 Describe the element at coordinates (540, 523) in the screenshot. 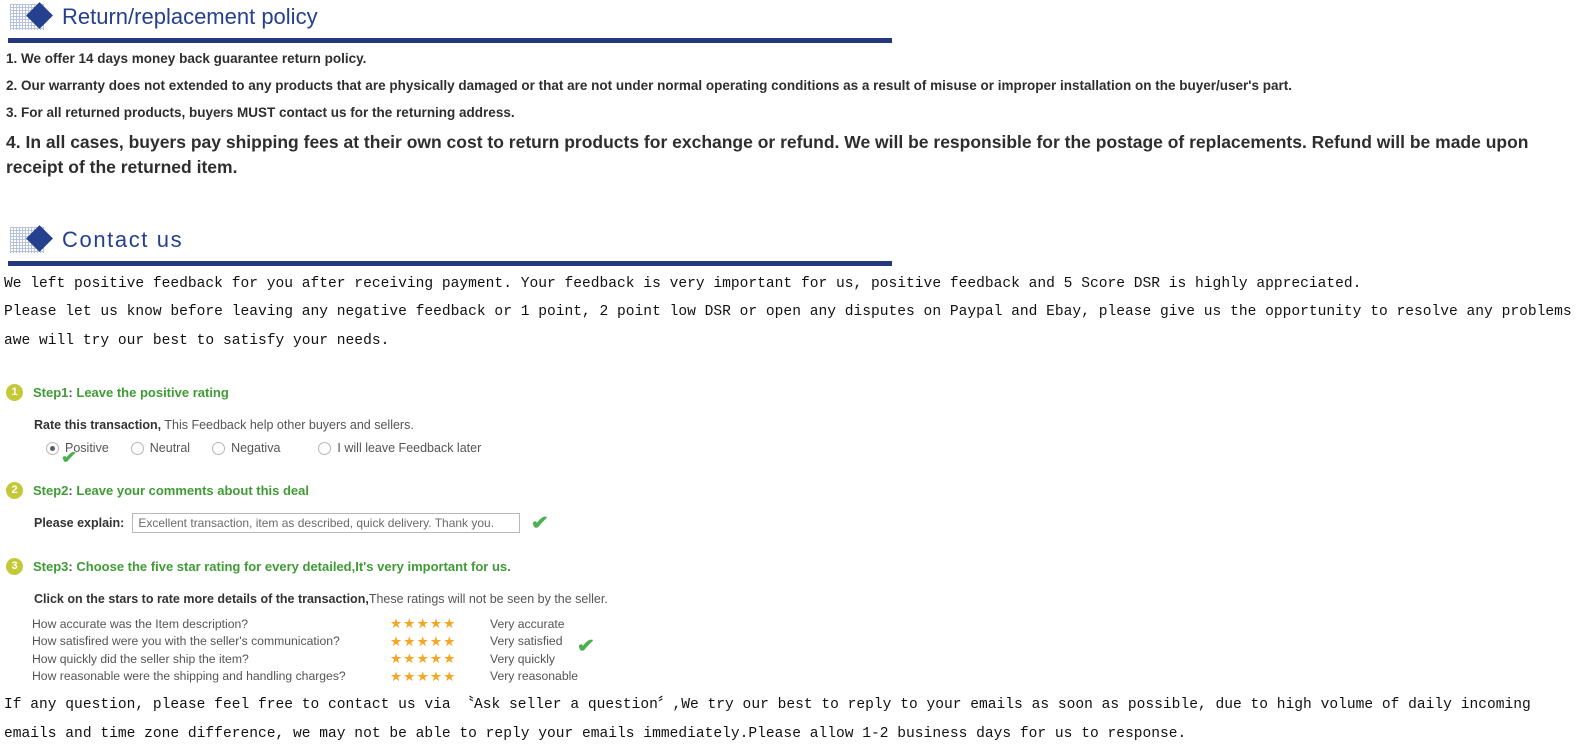

I see `check-icon-comment: ✔` at that location.